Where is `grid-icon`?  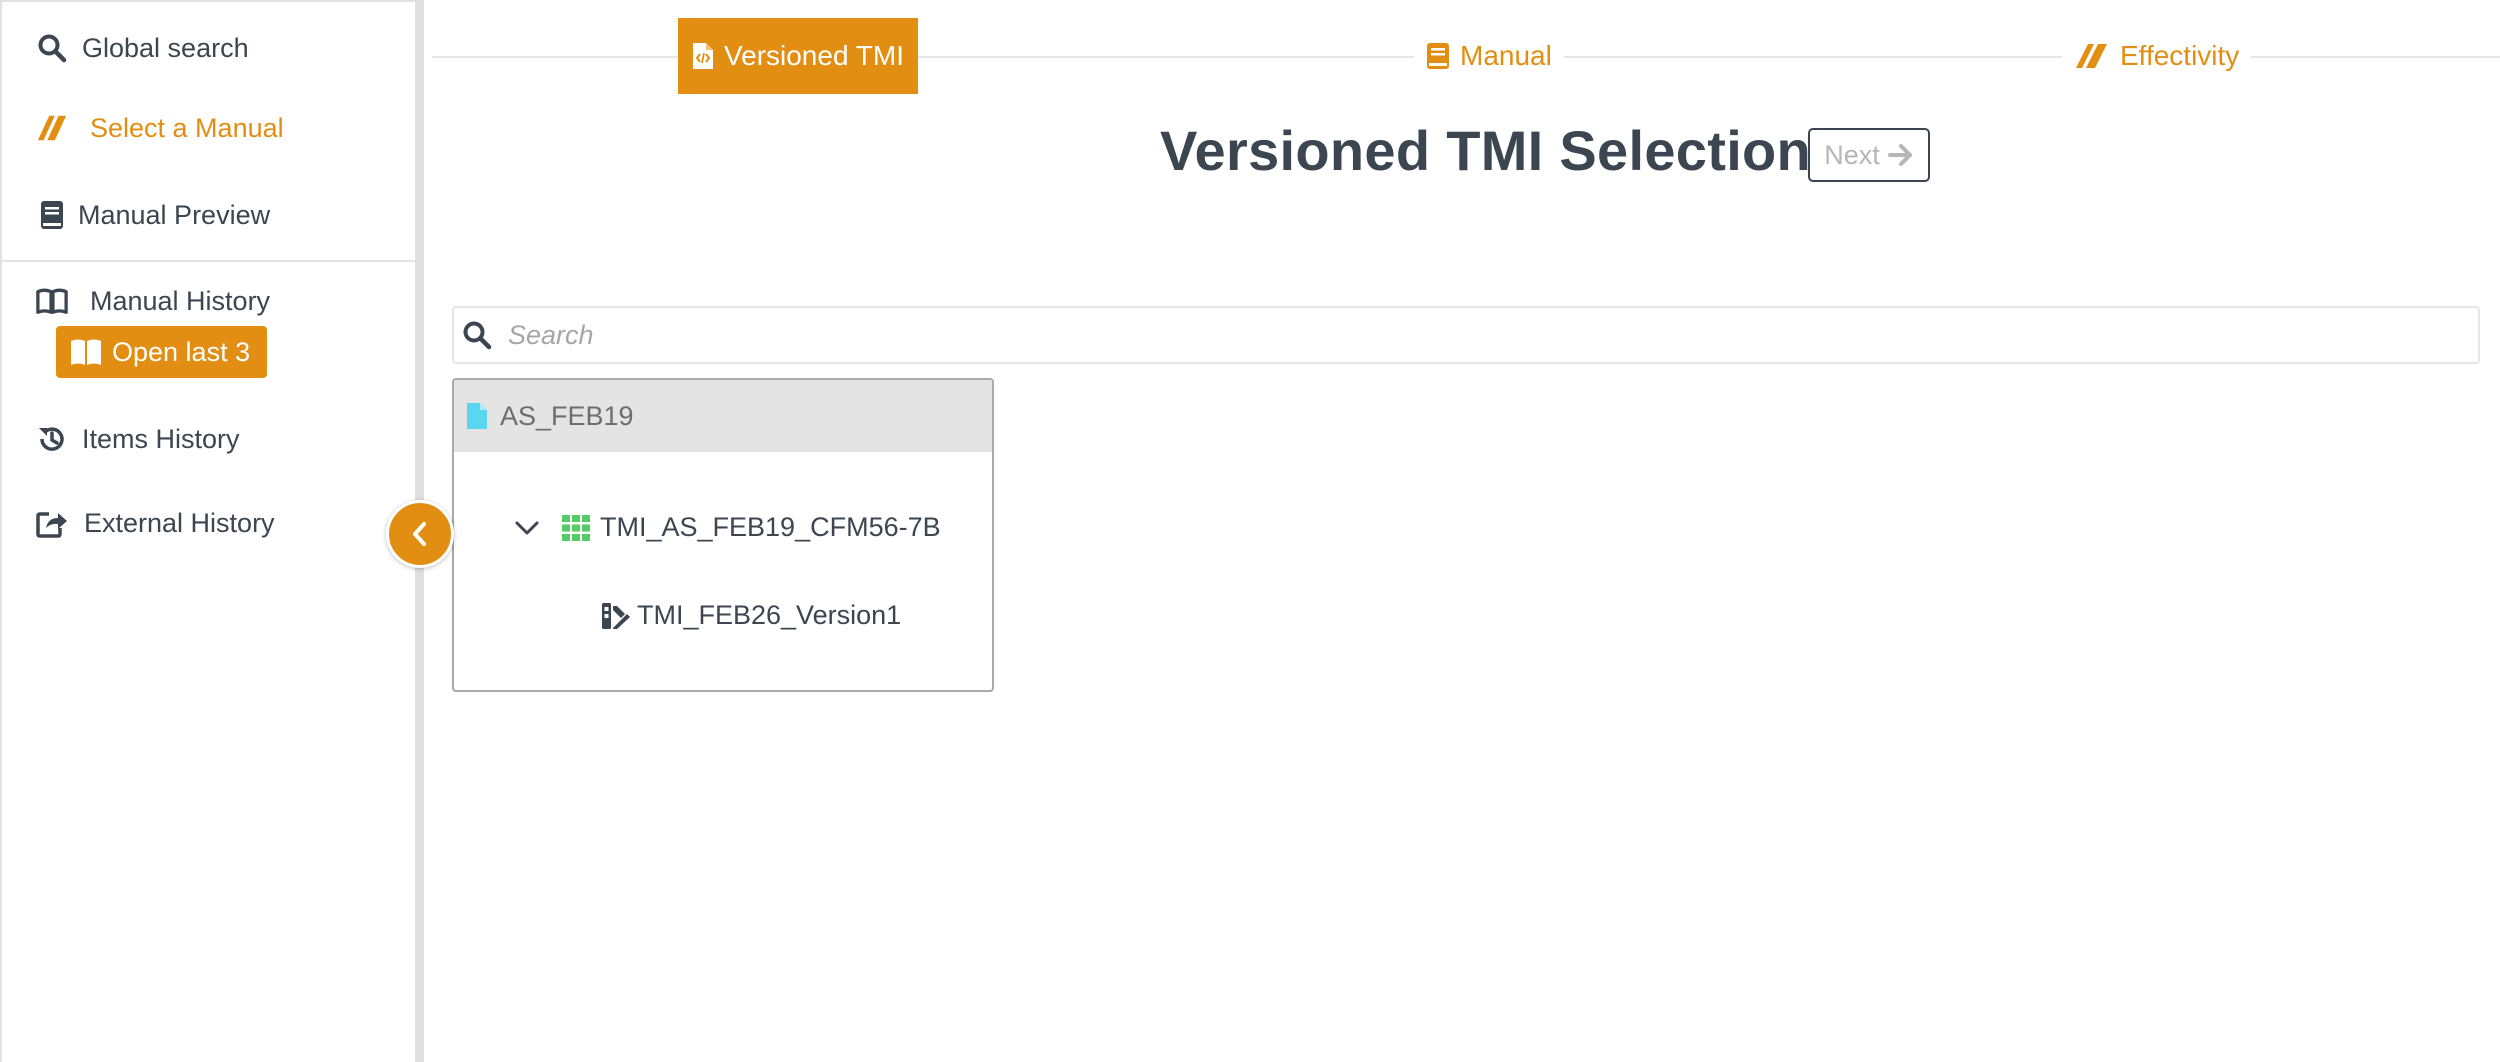 grid-icon is located at coordinates (576, 527).